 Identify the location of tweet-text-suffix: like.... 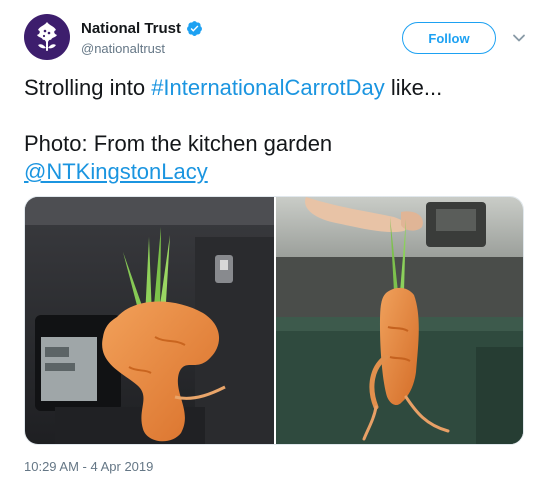
(413, 87).